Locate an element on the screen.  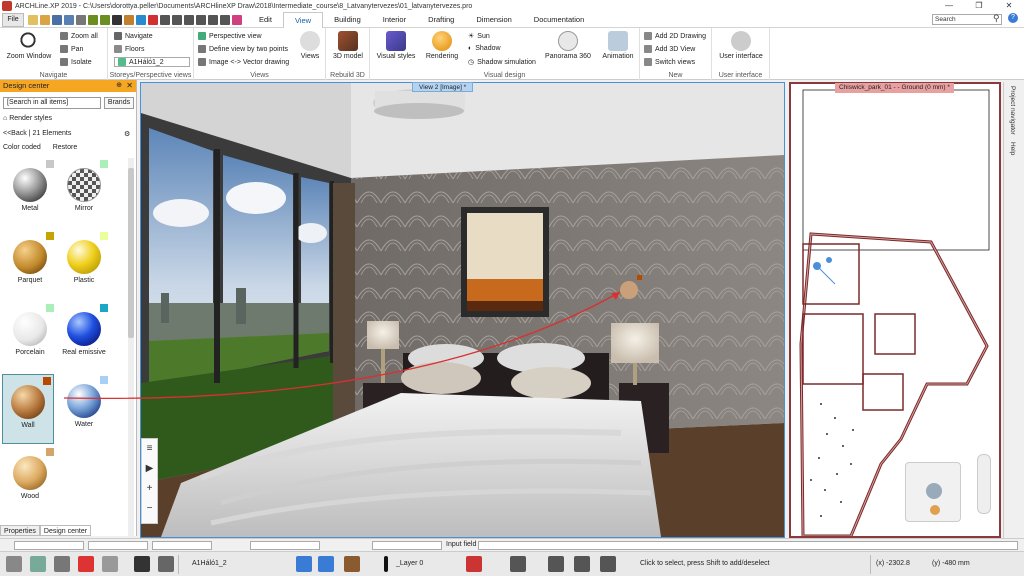
close-button: ✕ is located at coordinates (1009, 6).